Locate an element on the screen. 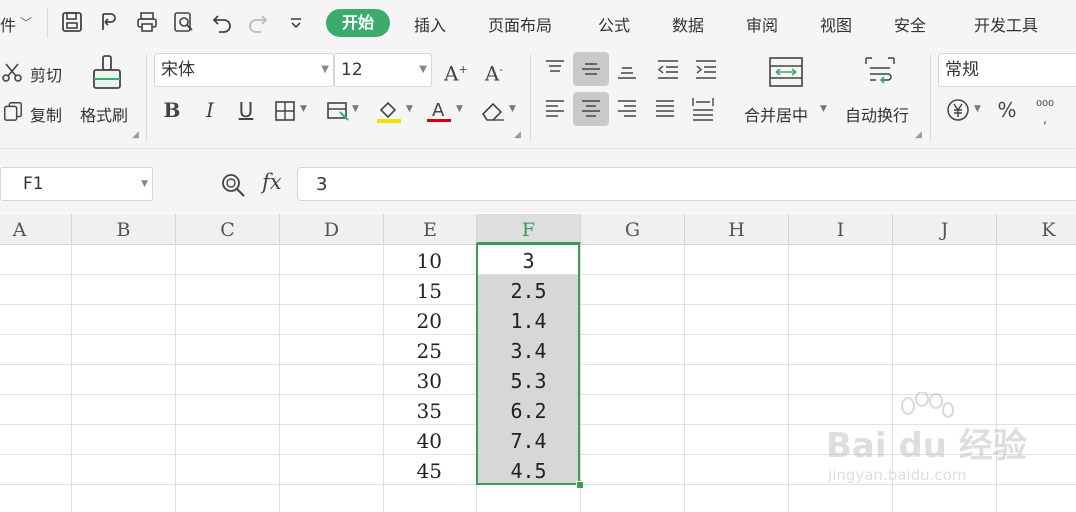 The image size is (1076, 512). align-center-icon is located at coordinates (591, 109).